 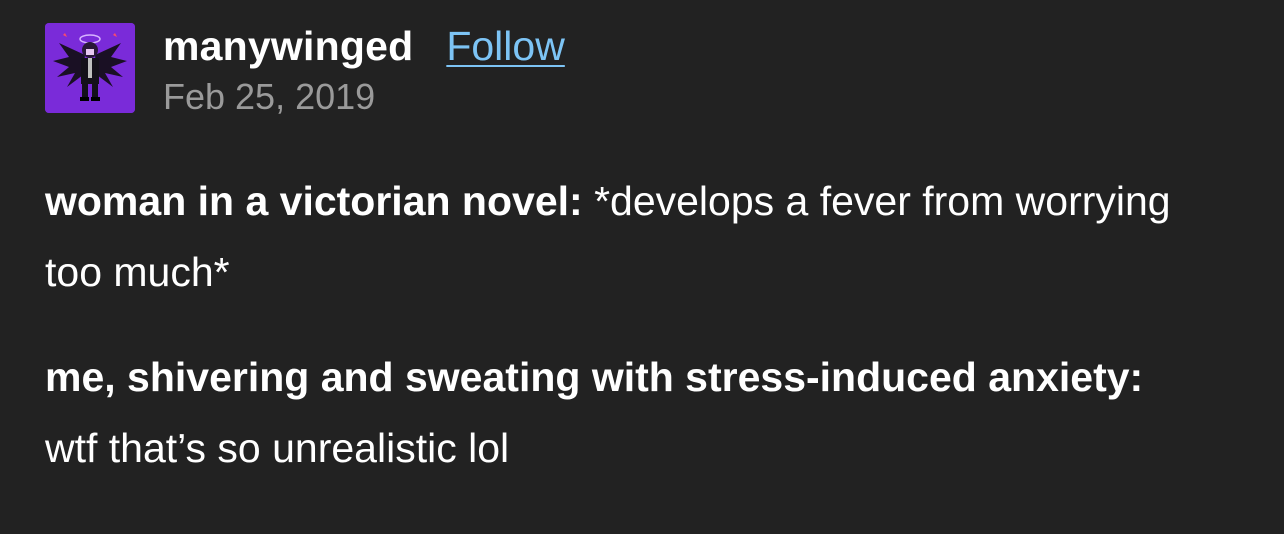 I want to click on winged-figure-icon, so click(x=90, y=68).